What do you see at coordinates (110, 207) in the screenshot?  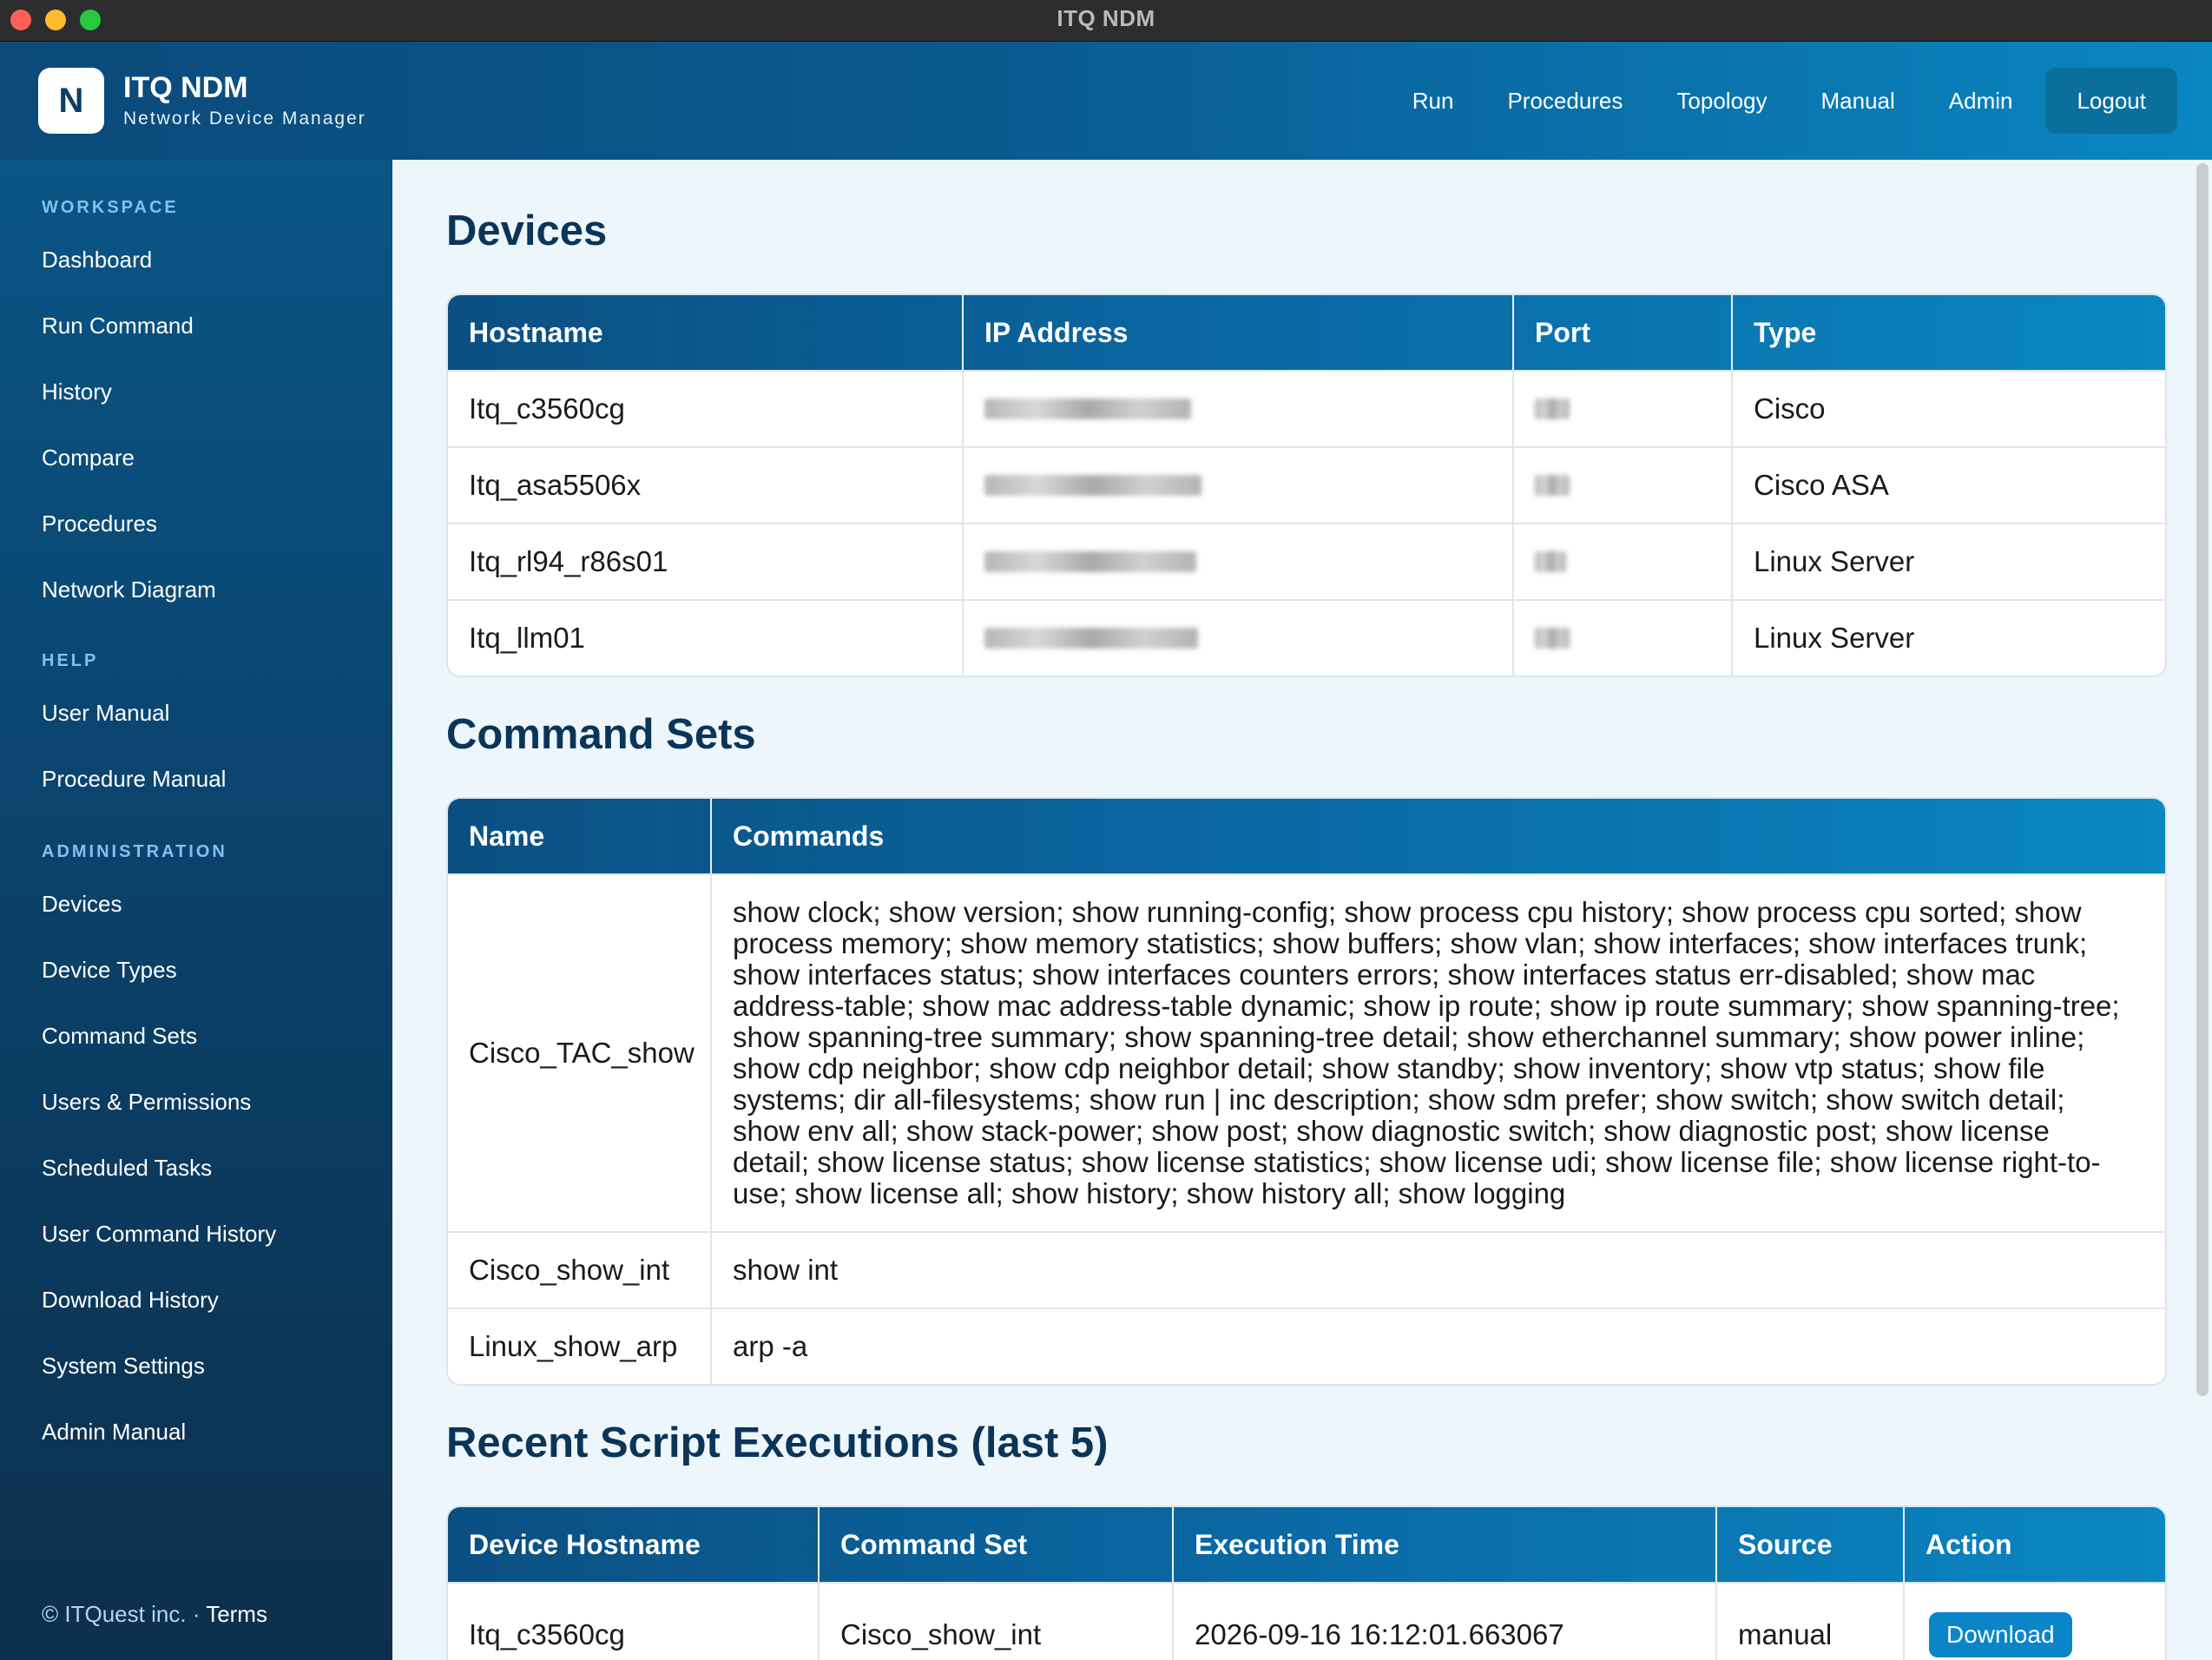 I see `sidebar-section-workspace: WORKSPACE` at bounding box center [110, 207].